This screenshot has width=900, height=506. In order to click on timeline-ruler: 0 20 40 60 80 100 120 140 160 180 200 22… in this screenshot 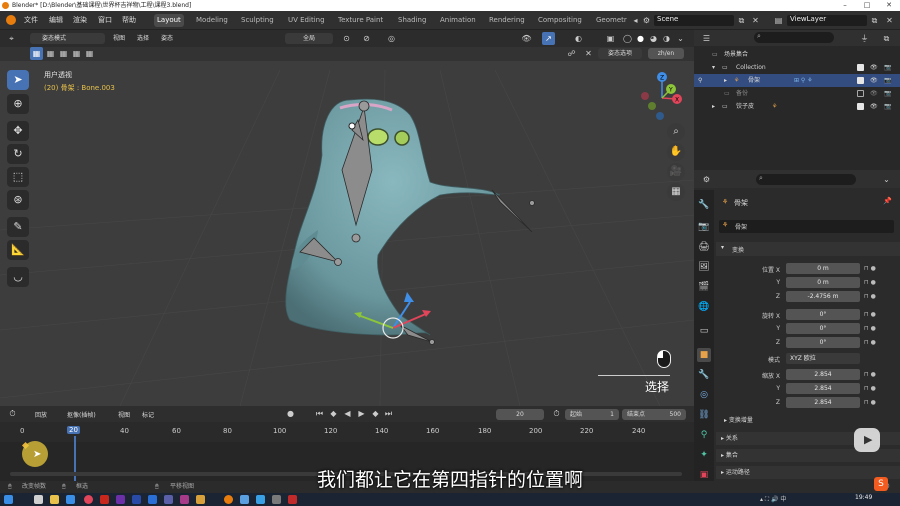, I will do `click(347, 432)`.